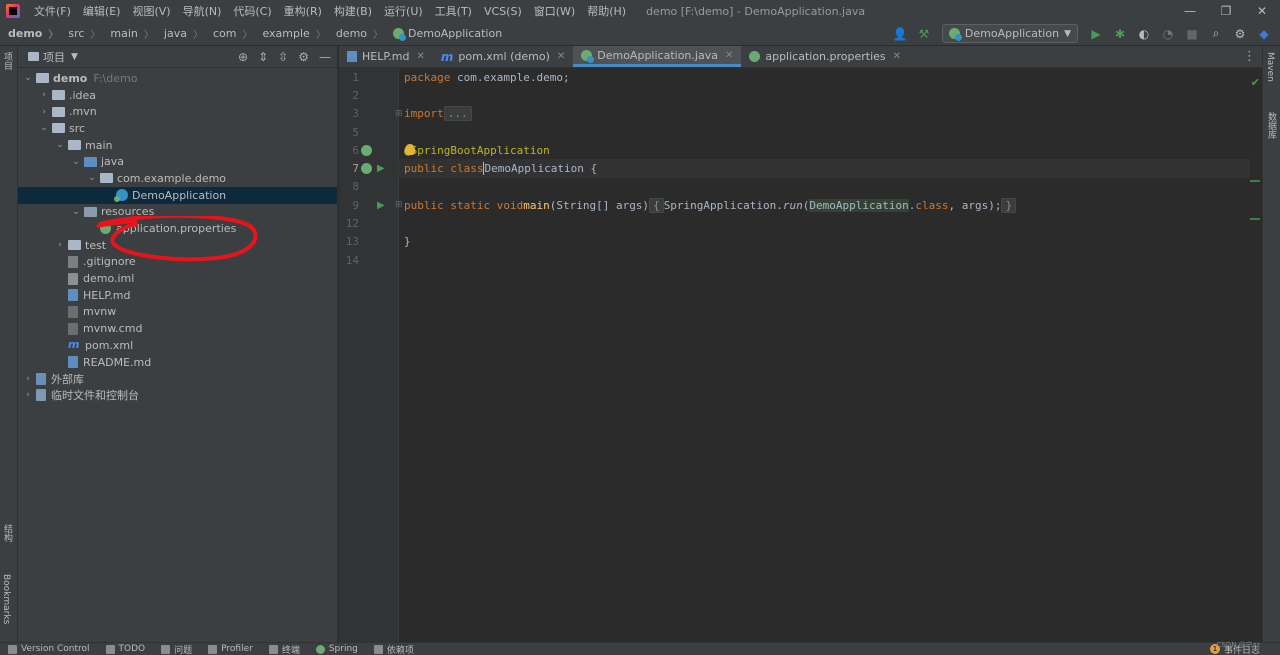 This screenshot has width=1280, height=655. I want to click on spring-tab: Spring, so click(337, 649).